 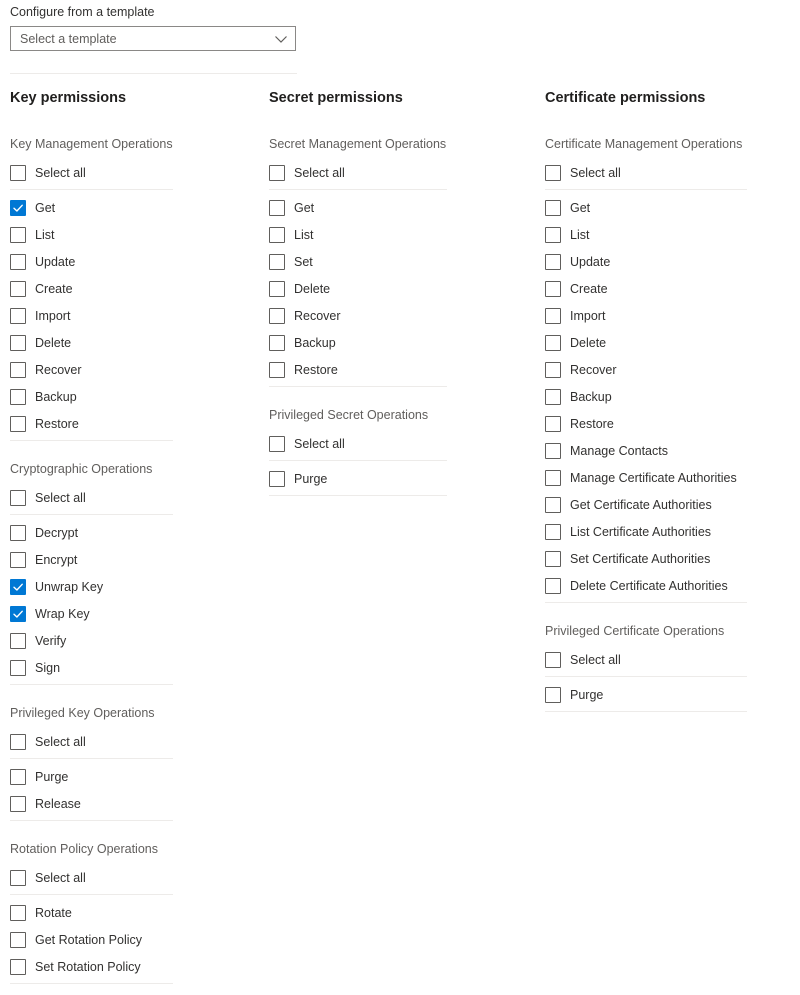 What do you see at coordinates (553, 172) in the screenshot?
I see `checkbox-certificate-certificate-management-operations-select-all` at bounding box center [553, 172].